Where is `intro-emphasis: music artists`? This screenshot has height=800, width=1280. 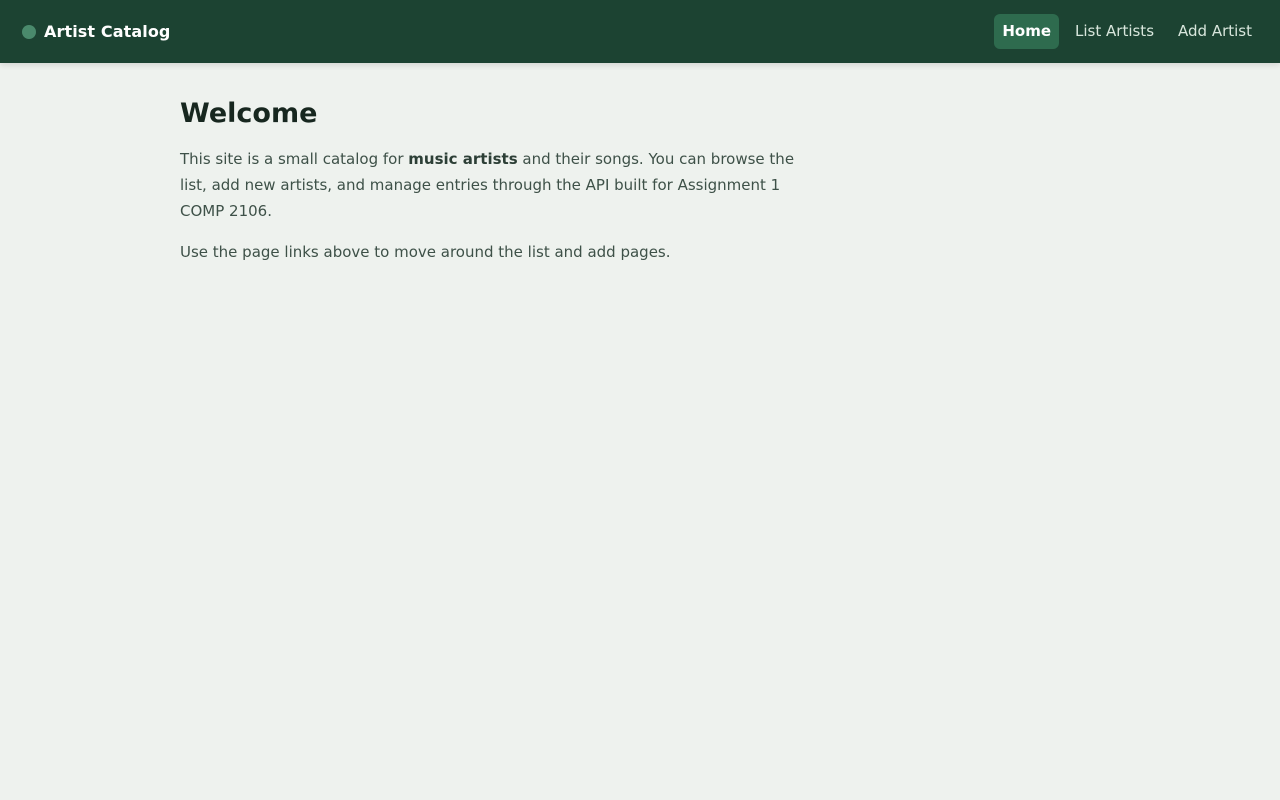 intro-emphasis: music artists is located at coordinates (463, 159).